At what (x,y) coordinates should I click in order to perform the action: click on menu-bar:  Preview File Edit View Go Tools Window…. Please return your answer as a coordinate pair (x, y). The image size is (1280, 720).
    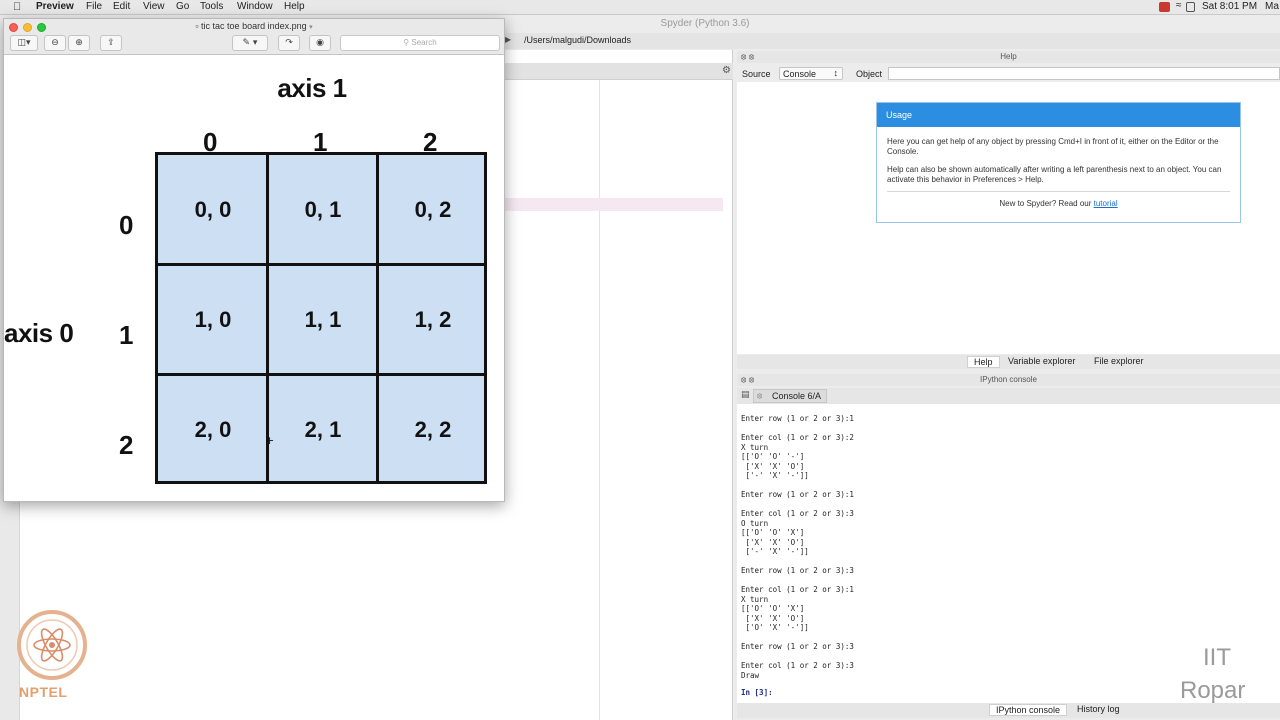
    Looking at the image, I should click on (640, 7).